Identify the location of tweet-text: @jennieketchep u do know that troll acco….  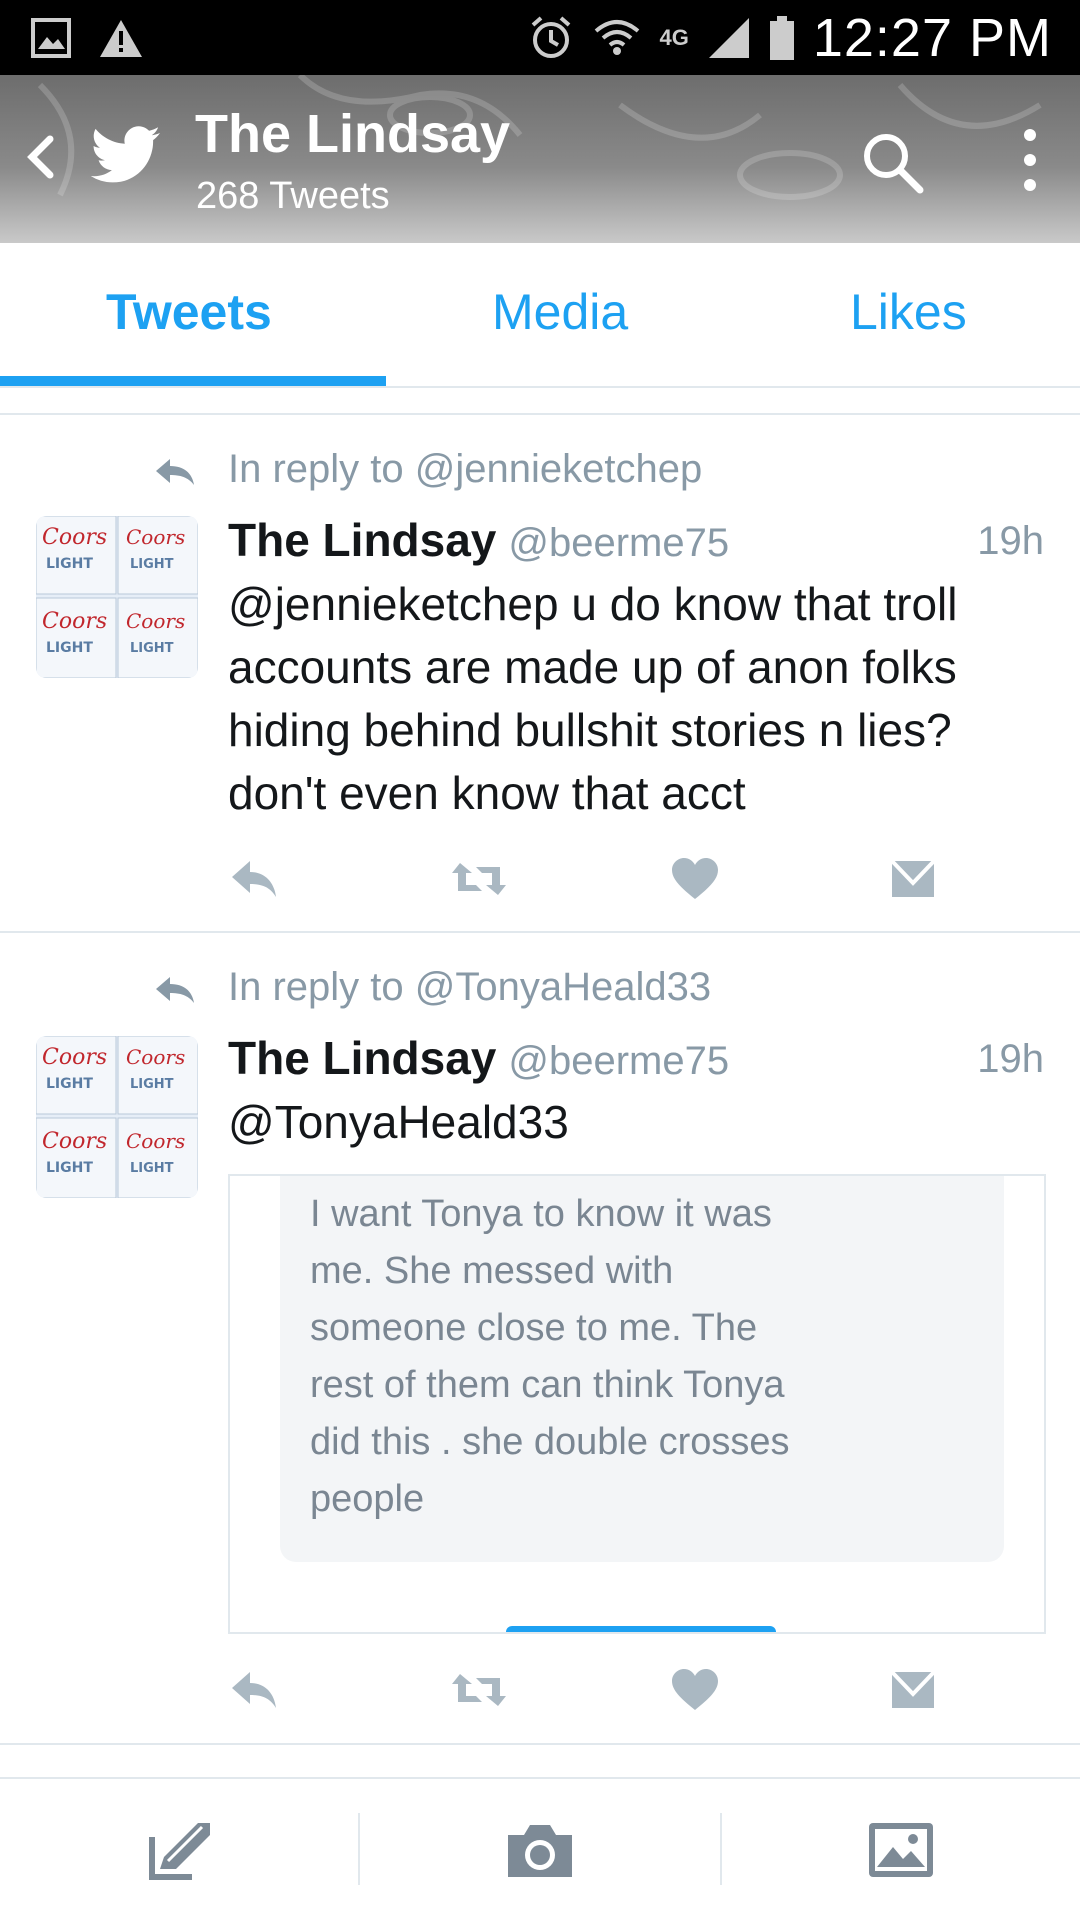
(628, 699).